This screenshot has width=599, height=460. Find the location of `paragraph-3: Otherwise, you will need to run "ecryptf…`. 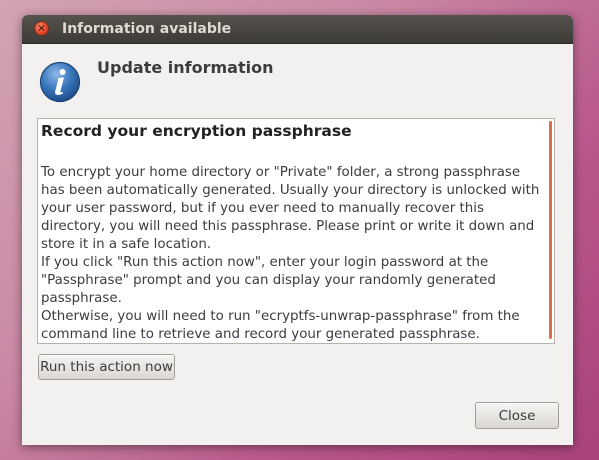

paragraph-3: Otherwise, you will need to run "ecryptf… is located at coordinates (280, 325).